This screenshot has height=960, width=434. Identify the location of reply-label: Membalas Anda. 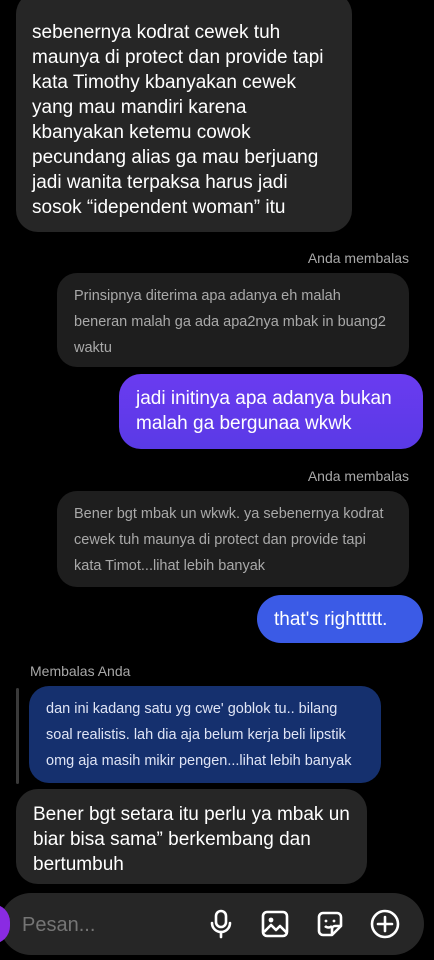
(80, 671).